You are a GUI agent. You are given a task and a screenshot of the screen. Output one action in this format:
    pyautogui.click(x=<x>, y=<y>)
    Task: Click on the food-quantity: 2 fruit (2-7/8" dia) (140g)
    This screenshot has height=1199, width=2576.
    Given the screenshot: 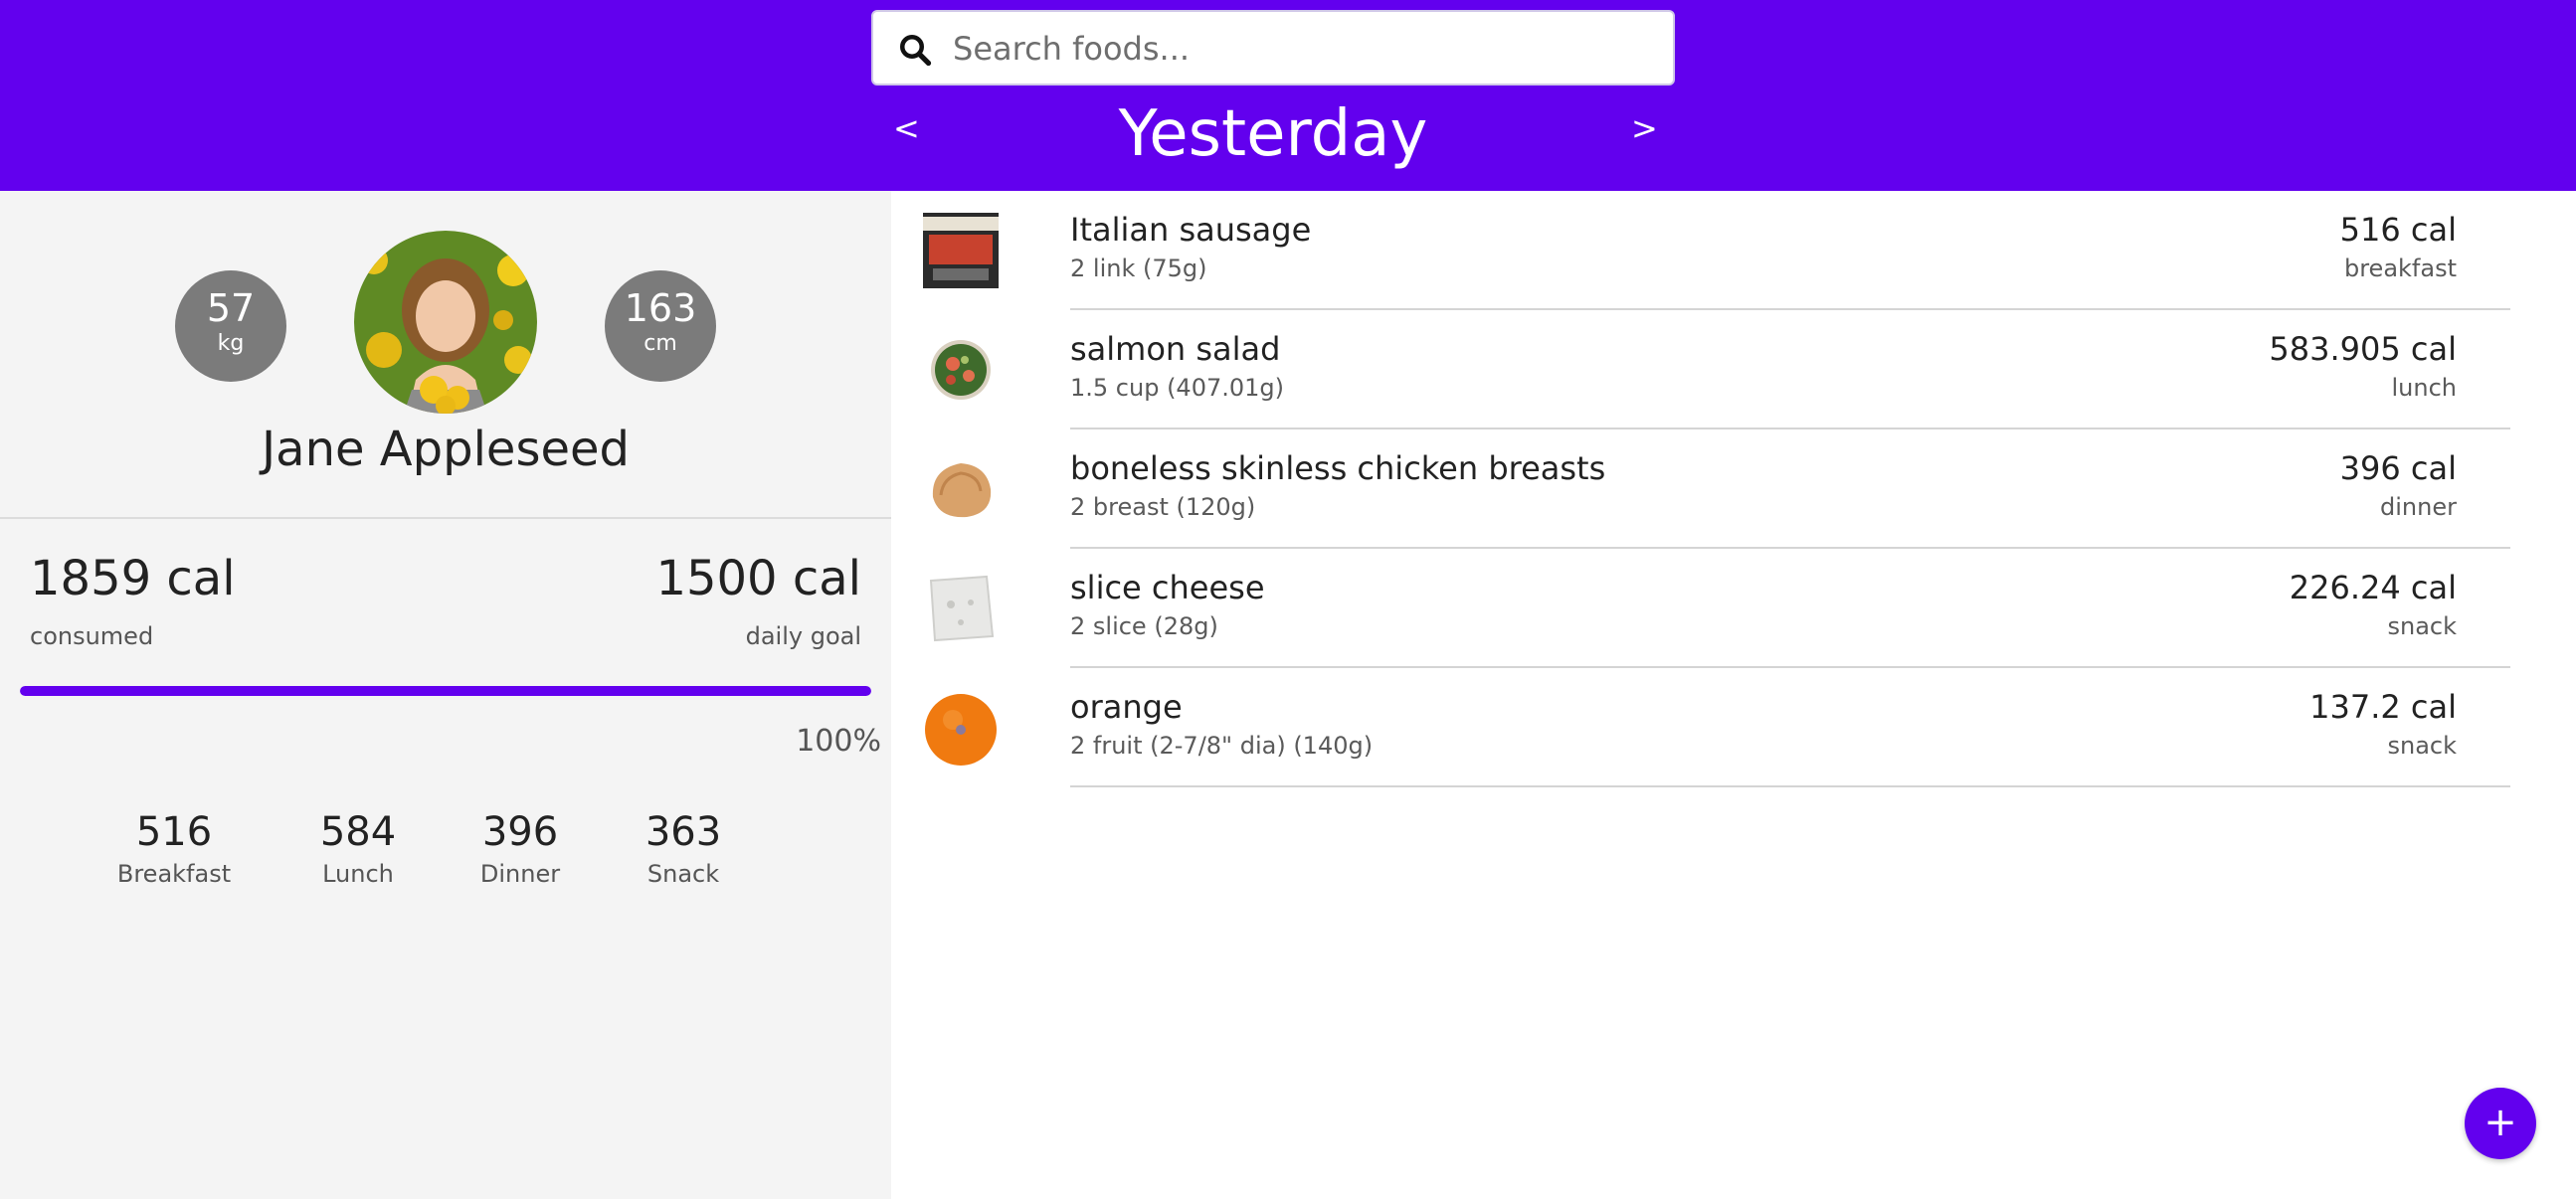 What is the action you would take?
    pyautogui.click(x=1222, y=746)
    